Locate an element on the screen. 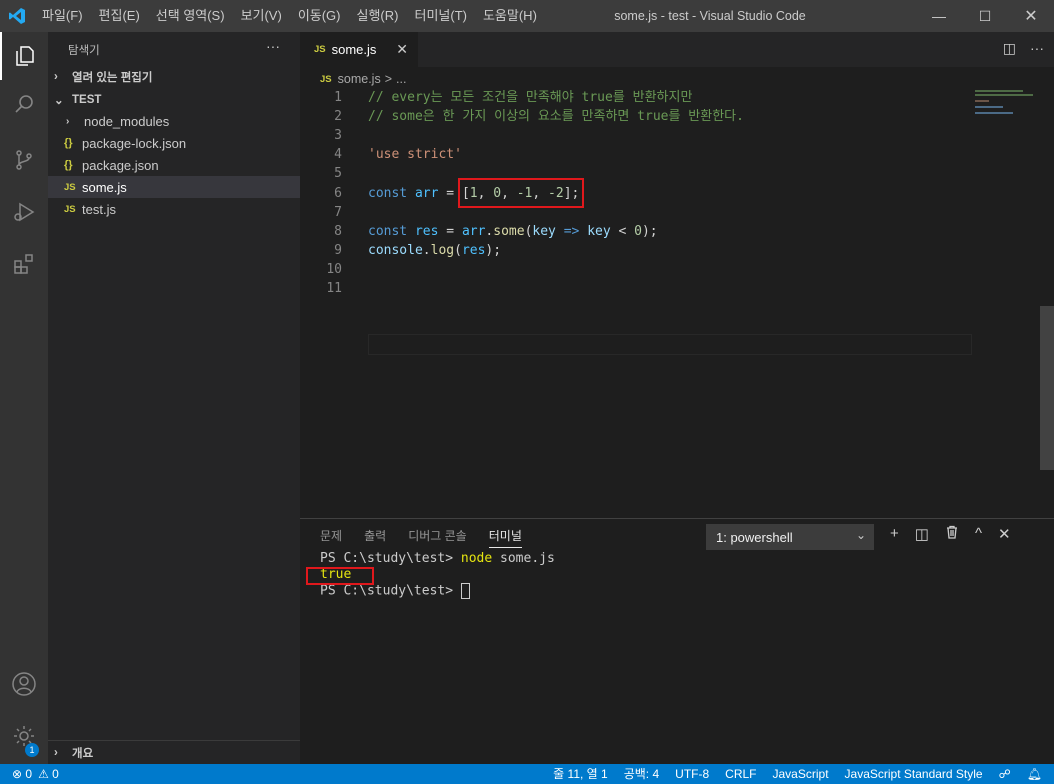 The height and width of the screenshot is (784, 1054). close-panel-icon: ✕ is located at coordinates (1004, 534).